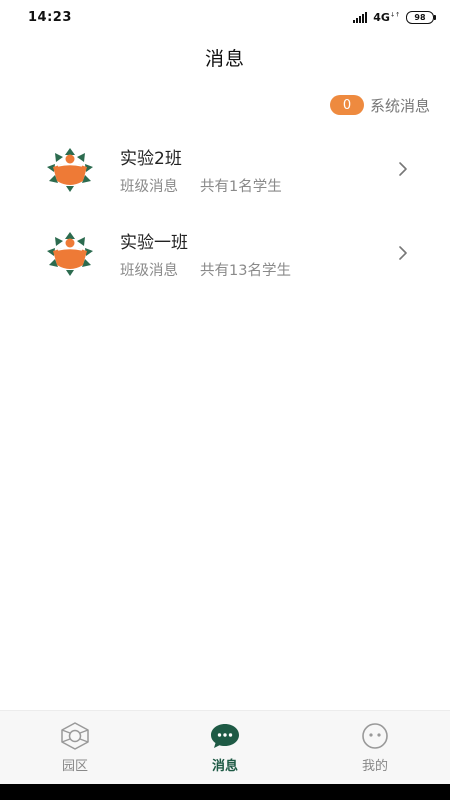 The width and height of the screenshot is (450, 800). Describe the element at coordinates (74, 766) in the screenshot. I see `tab-label: 园区` at that location.